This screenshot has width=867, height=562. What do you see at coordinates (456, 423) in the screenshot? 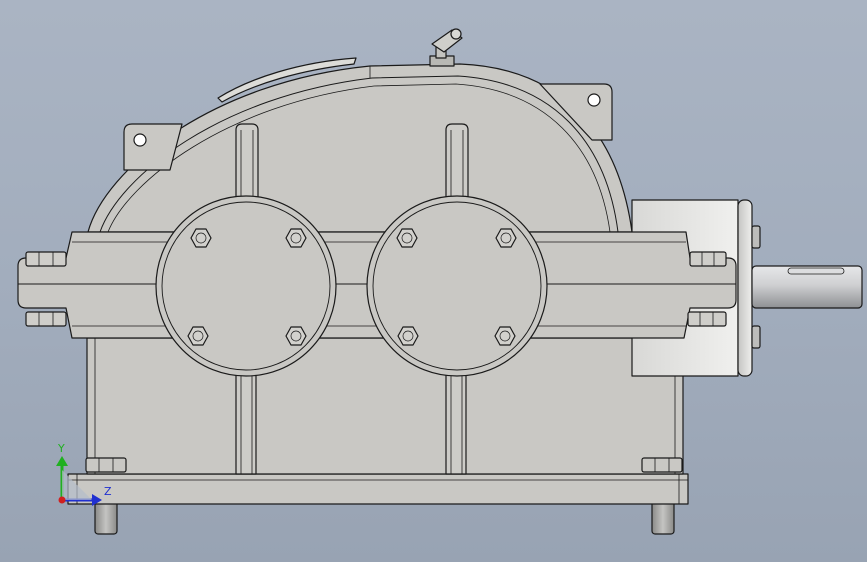
I see `lower-rib-right` at bounding box center [456, 423].